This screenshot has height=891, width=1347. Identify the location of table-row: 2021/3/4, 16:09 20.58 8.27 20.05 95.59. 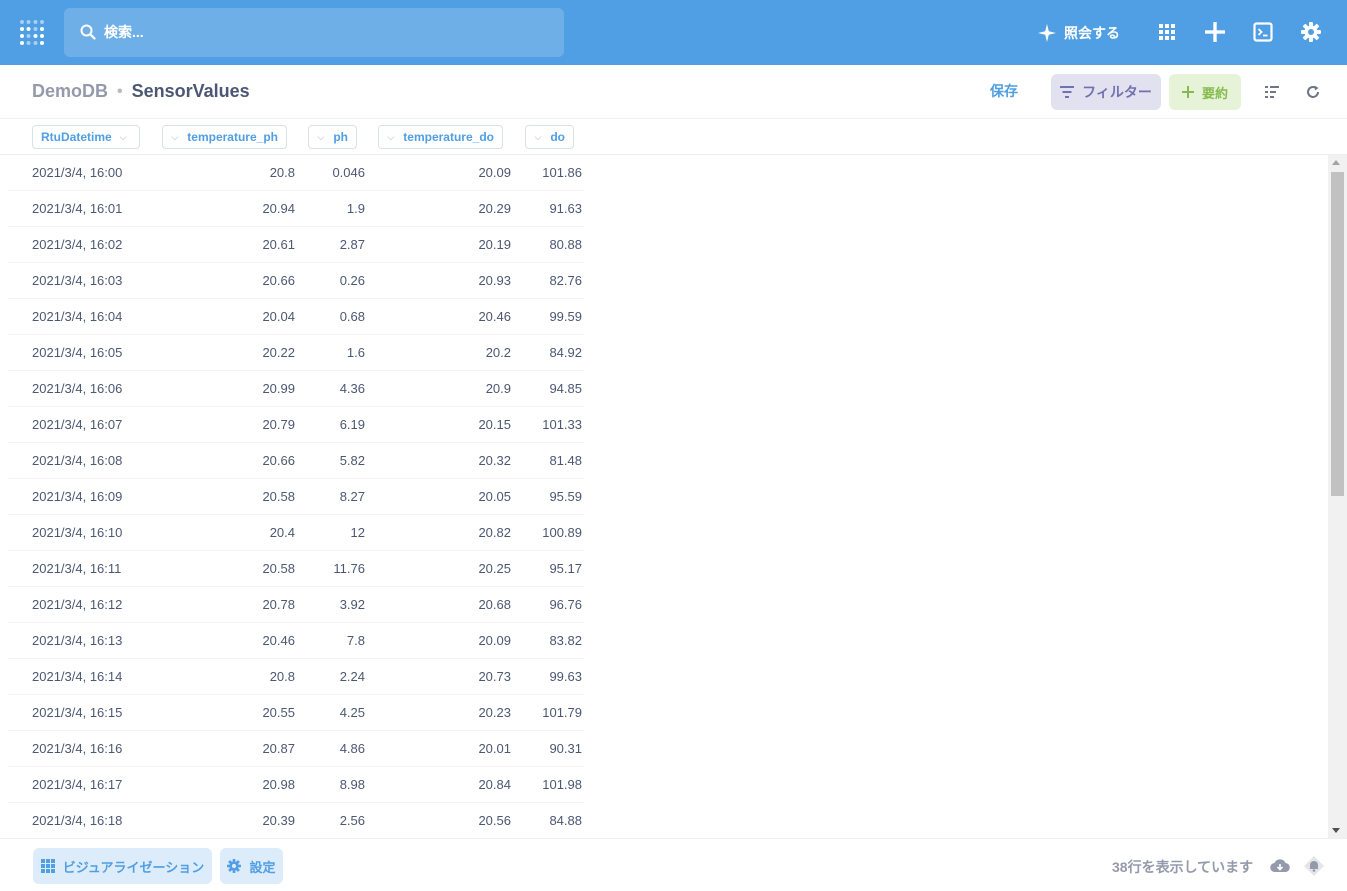
(296, 497).